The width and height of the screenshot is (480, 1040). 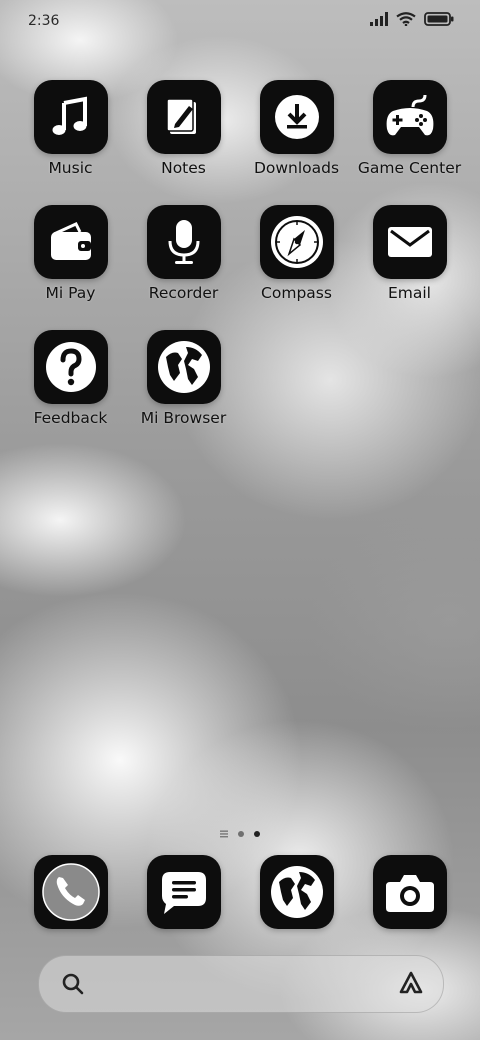 What do you see at coordinates (409, 117) in the screenshot?
I see `gamepad-icon` at bounding box center [409, 117].